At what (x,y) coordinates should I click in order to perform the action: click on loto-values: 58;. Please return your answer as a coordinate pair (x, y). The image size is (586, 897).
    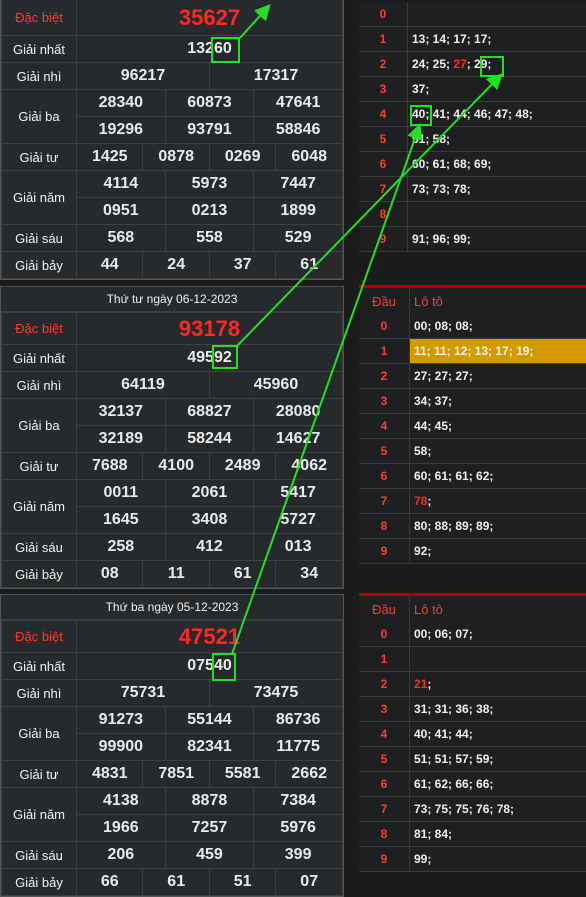
    Looking at the image, I should click on (497, 451).